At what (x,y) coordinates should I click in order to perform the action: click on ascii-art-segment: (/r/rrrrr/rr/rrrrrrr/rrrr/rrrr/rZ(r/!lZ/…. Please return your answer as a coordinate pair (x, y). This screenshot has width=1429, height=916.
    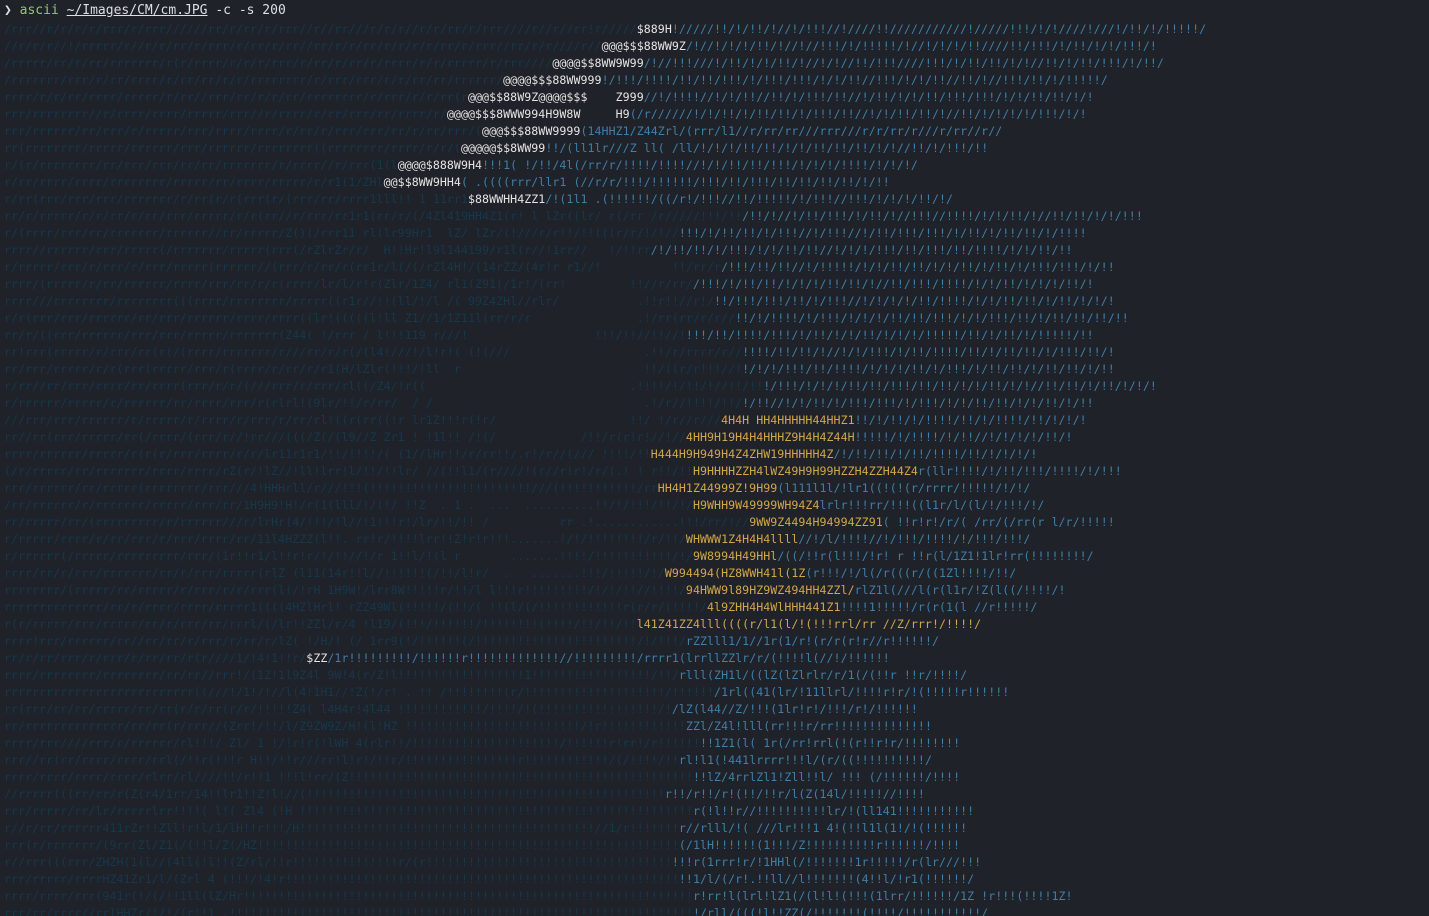
    Looking at the image, I should click on (348, 471).